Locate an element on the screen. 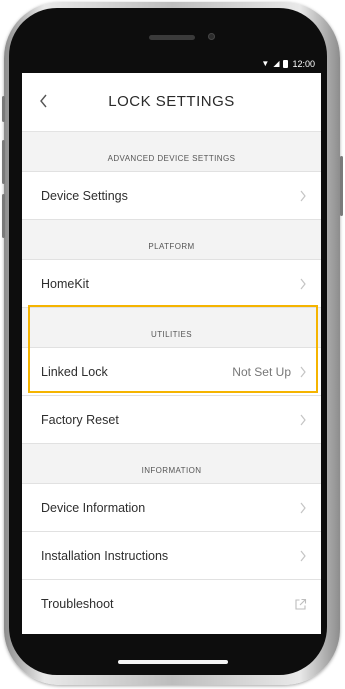  signal-icon: ◢ is located at coordinates (276, 63).